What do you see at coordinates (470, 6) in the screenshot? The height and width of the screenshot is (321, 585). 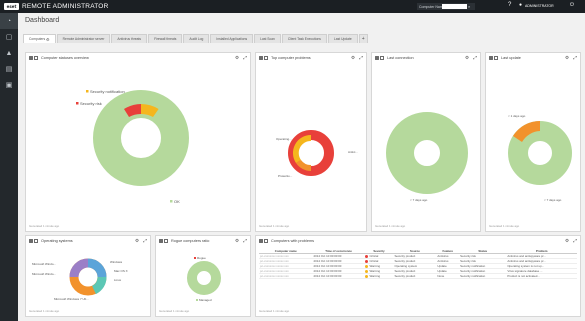 I see `search-icon: ⌕` at bounding box center [470, 6].